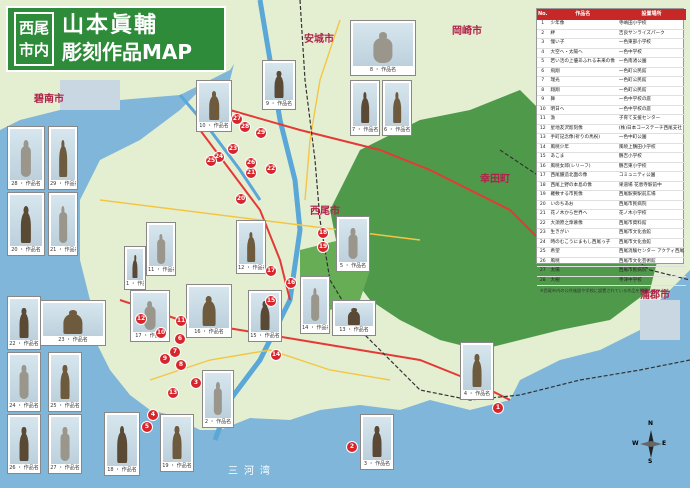 The image size is (690, 488). What do you see at coordinates (276, 355) in the screenshot?
I see `location-marker: 14` at bounding box center [276, 355].